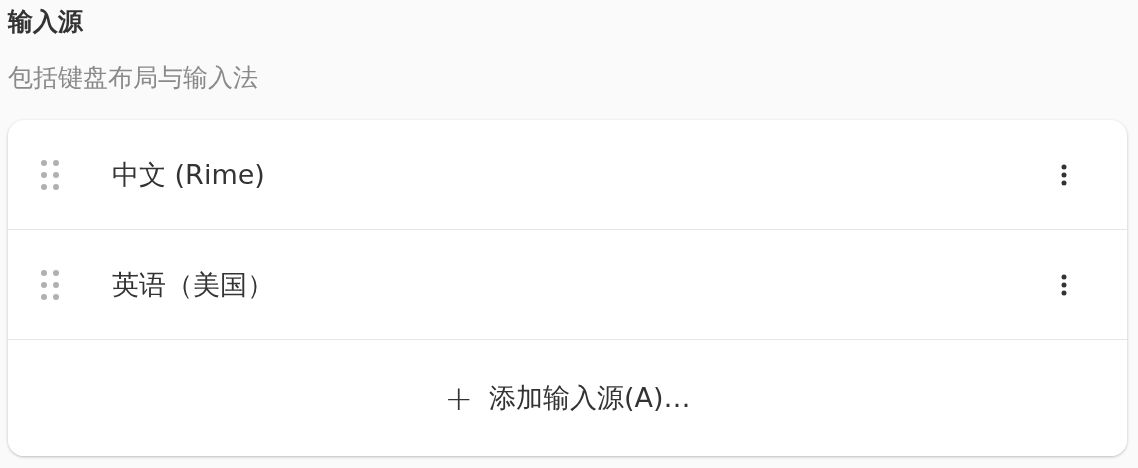 The image size is (1138, 468). I want to click on input-source-name: 中文 (Rime), so click(189, 174).